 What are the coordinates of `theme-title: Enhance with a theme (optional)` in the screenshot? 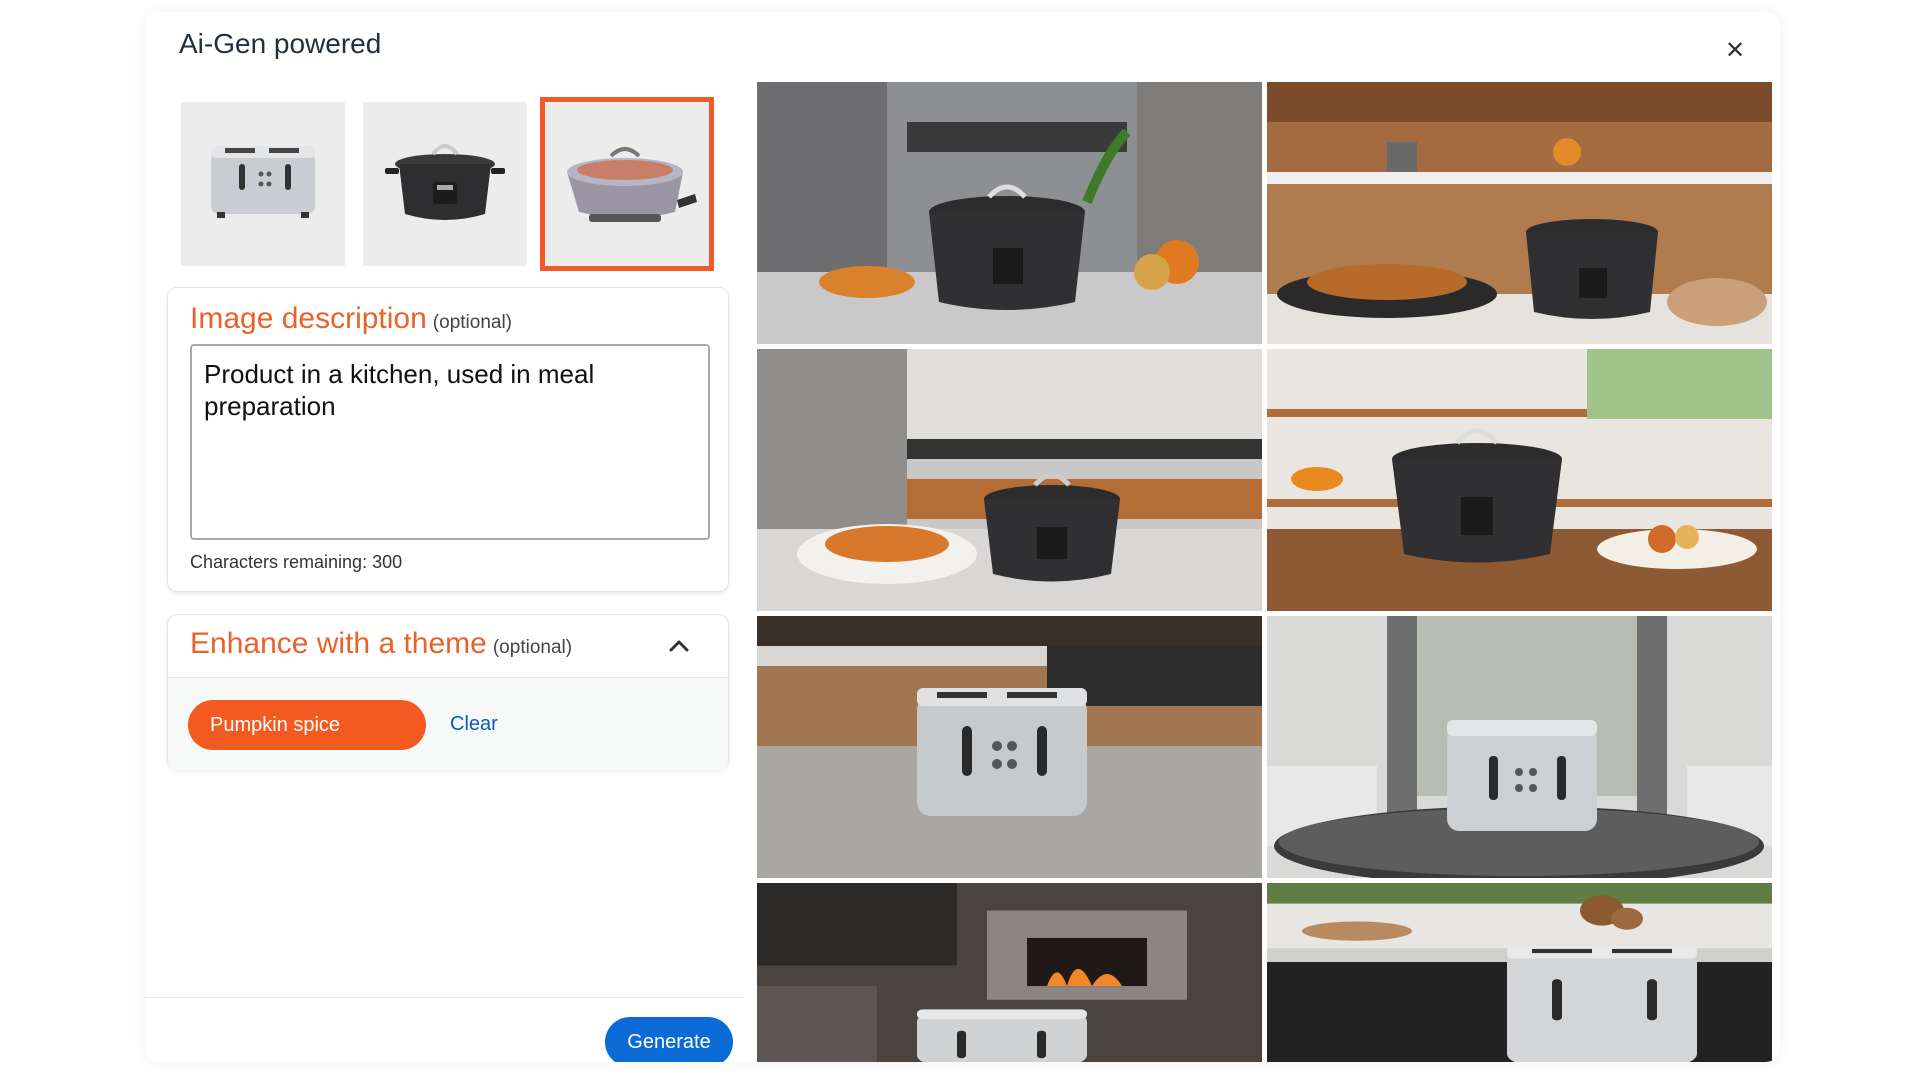 It's located at (381, 644).